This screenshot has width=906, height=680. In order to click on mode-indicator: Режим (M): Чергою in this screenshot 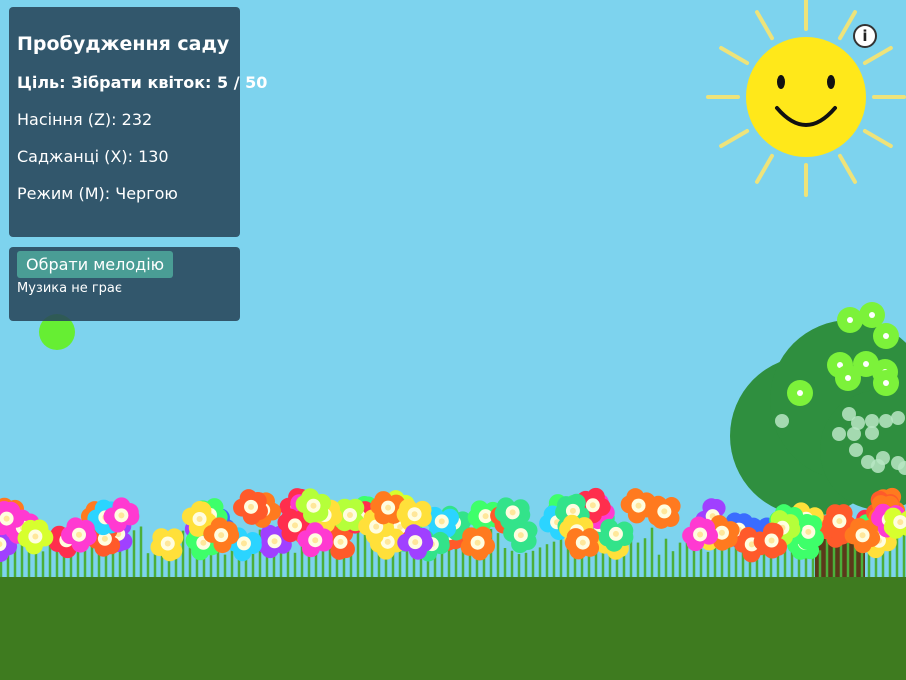, I will do `click(97, 193)`.